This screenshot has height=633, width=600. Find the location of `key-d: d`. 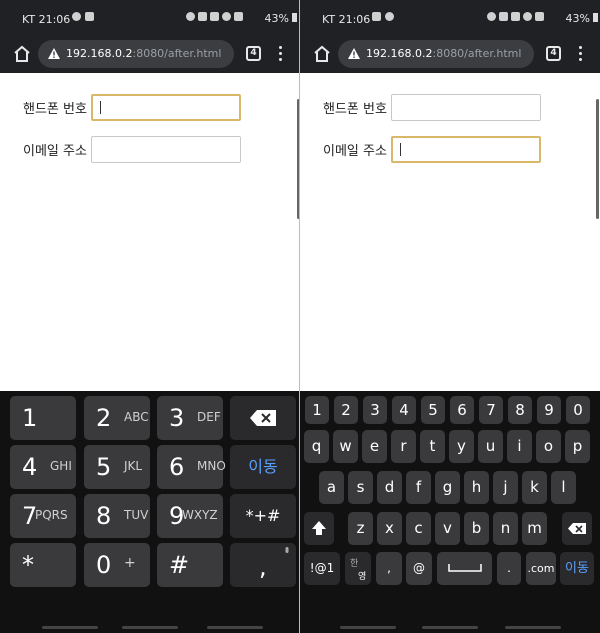

key-d: d is located at coordinates (389, 487).